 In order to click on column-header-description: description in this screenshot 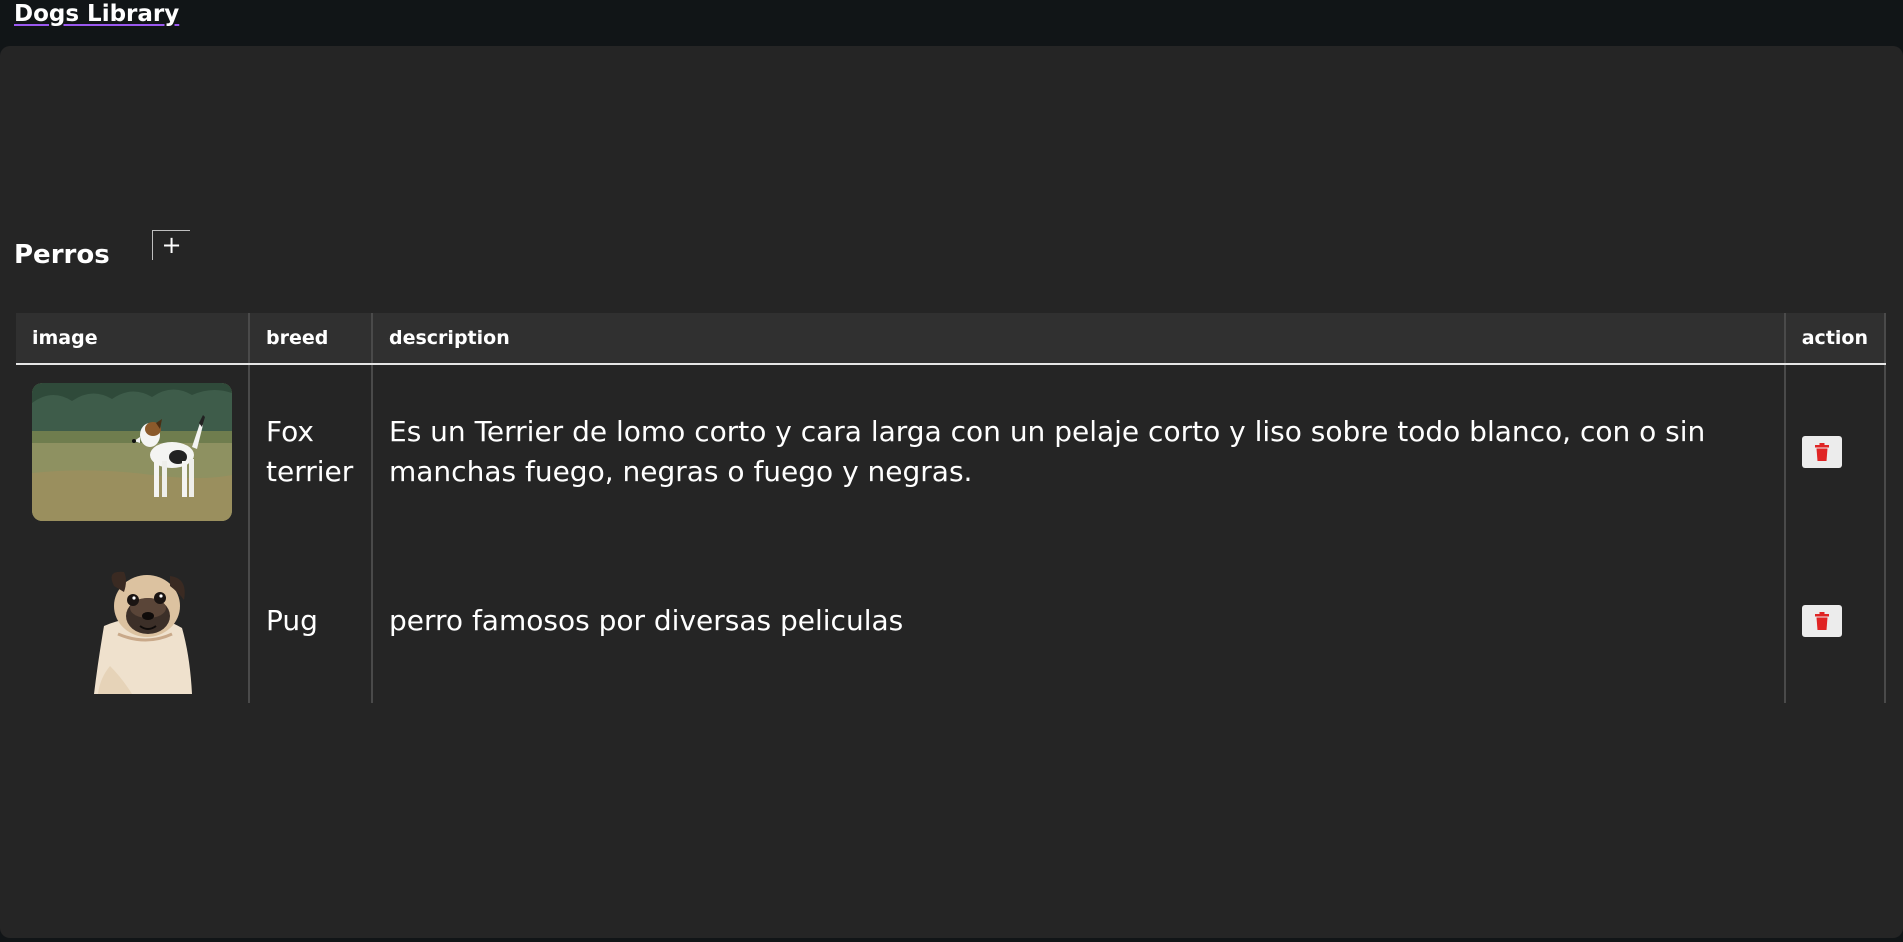, I will do `click(1078, 339)`.